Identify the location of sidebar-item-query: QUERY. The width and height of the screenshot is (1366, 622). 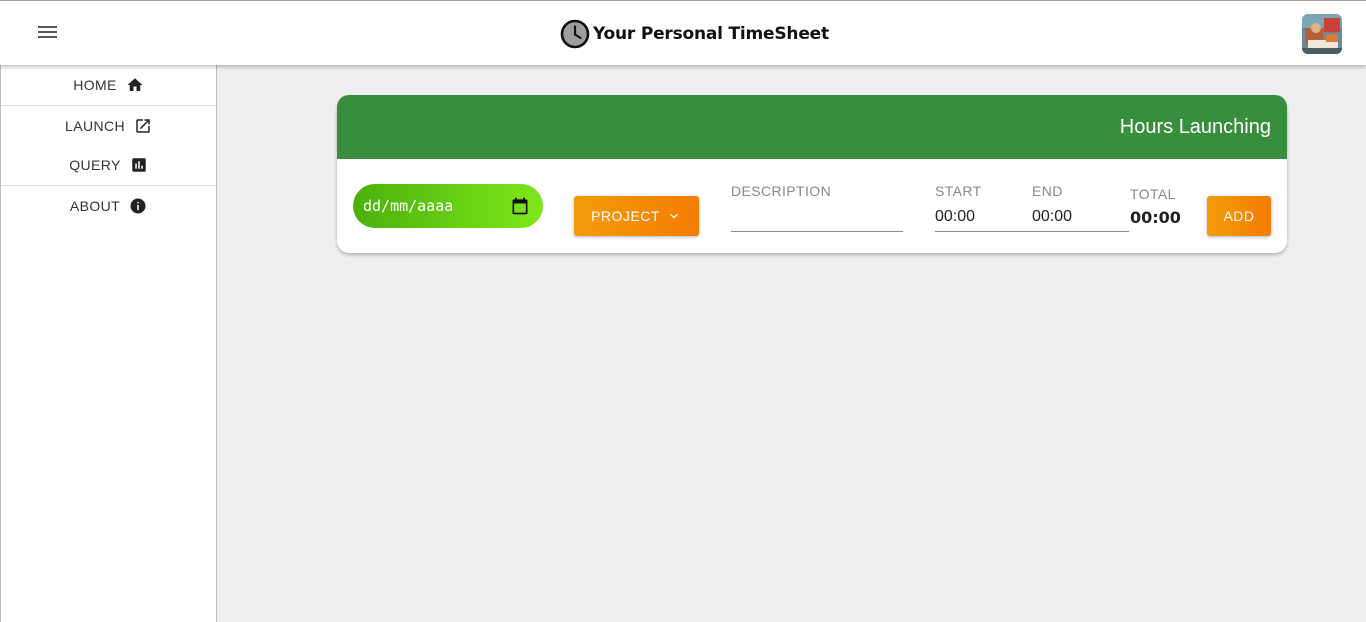
(108, 165).